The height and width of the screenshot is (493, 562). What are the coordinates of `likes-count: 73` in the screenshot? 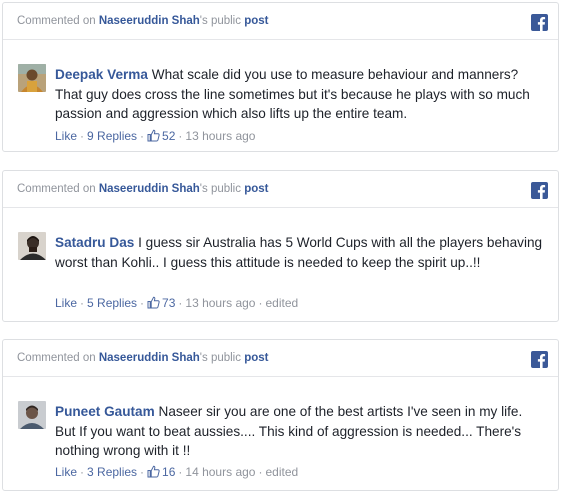 It's located at (168, 303).